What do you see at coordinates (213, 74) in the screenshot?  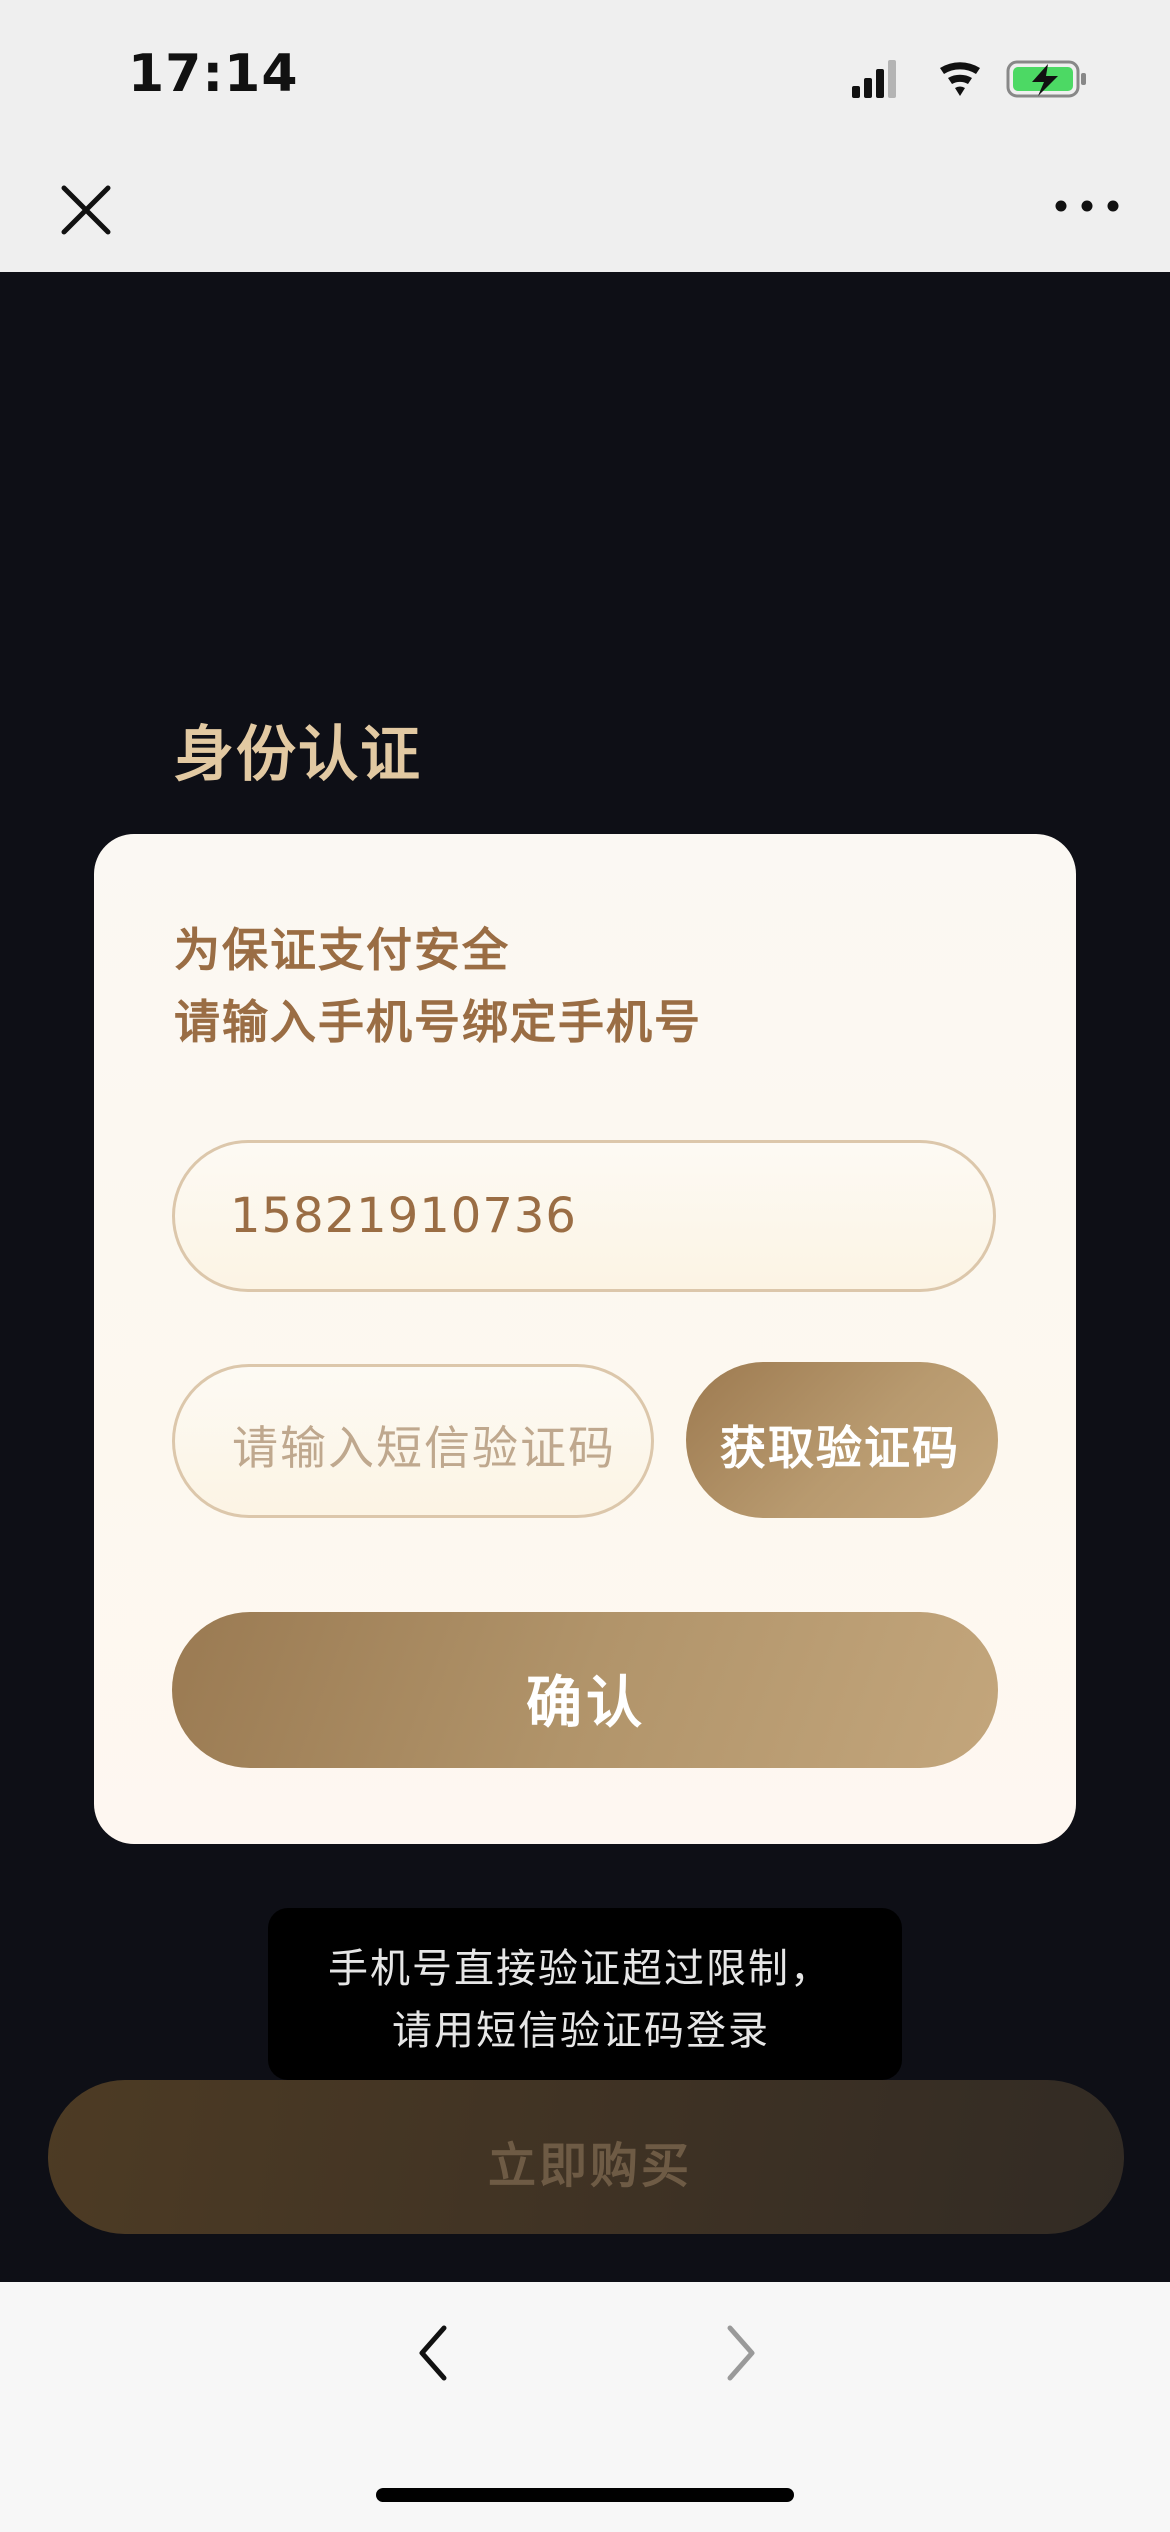 I see `status-time: 17:14` at bounding box center [213, 74].